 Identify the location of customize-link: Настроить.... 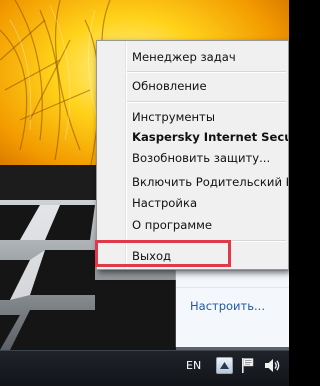
(227, 306).